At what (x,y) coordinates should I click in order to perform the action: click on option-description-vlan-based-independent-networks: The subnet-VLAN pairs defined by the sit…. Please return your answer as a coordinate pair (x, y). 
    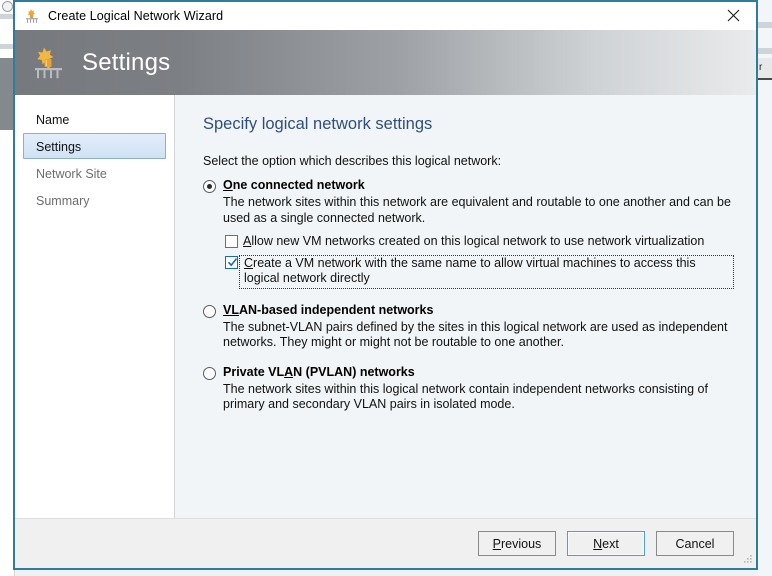
    Looking at the image, I should click on (475, 334).